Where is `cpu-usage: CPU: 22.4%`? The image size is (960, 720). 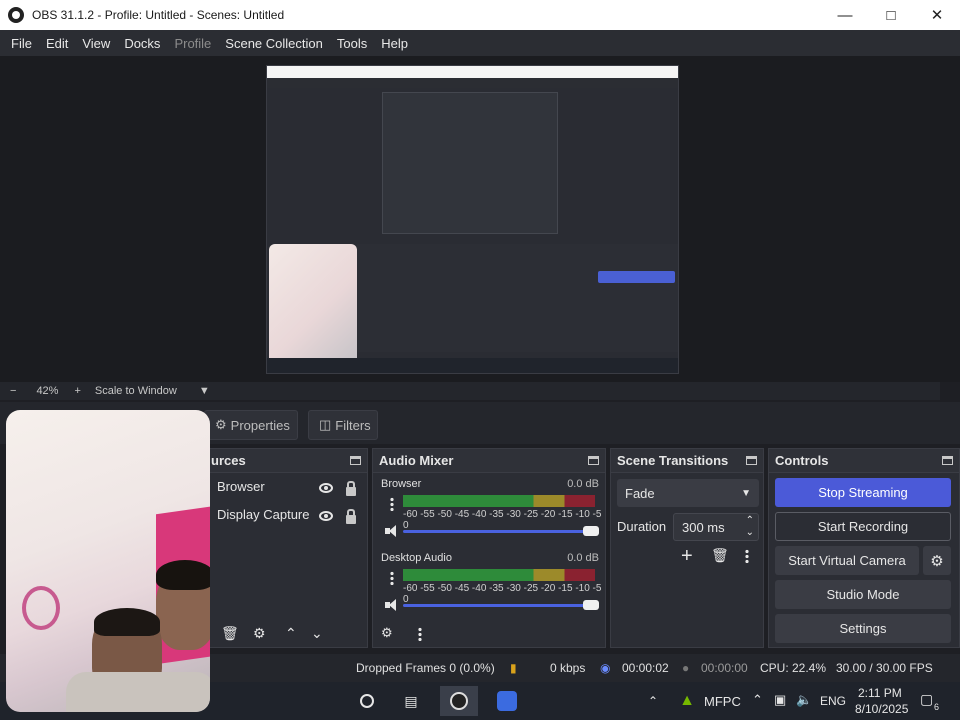 cpu-usage: CPU: 22.4% is located at coordinates (793, 668).